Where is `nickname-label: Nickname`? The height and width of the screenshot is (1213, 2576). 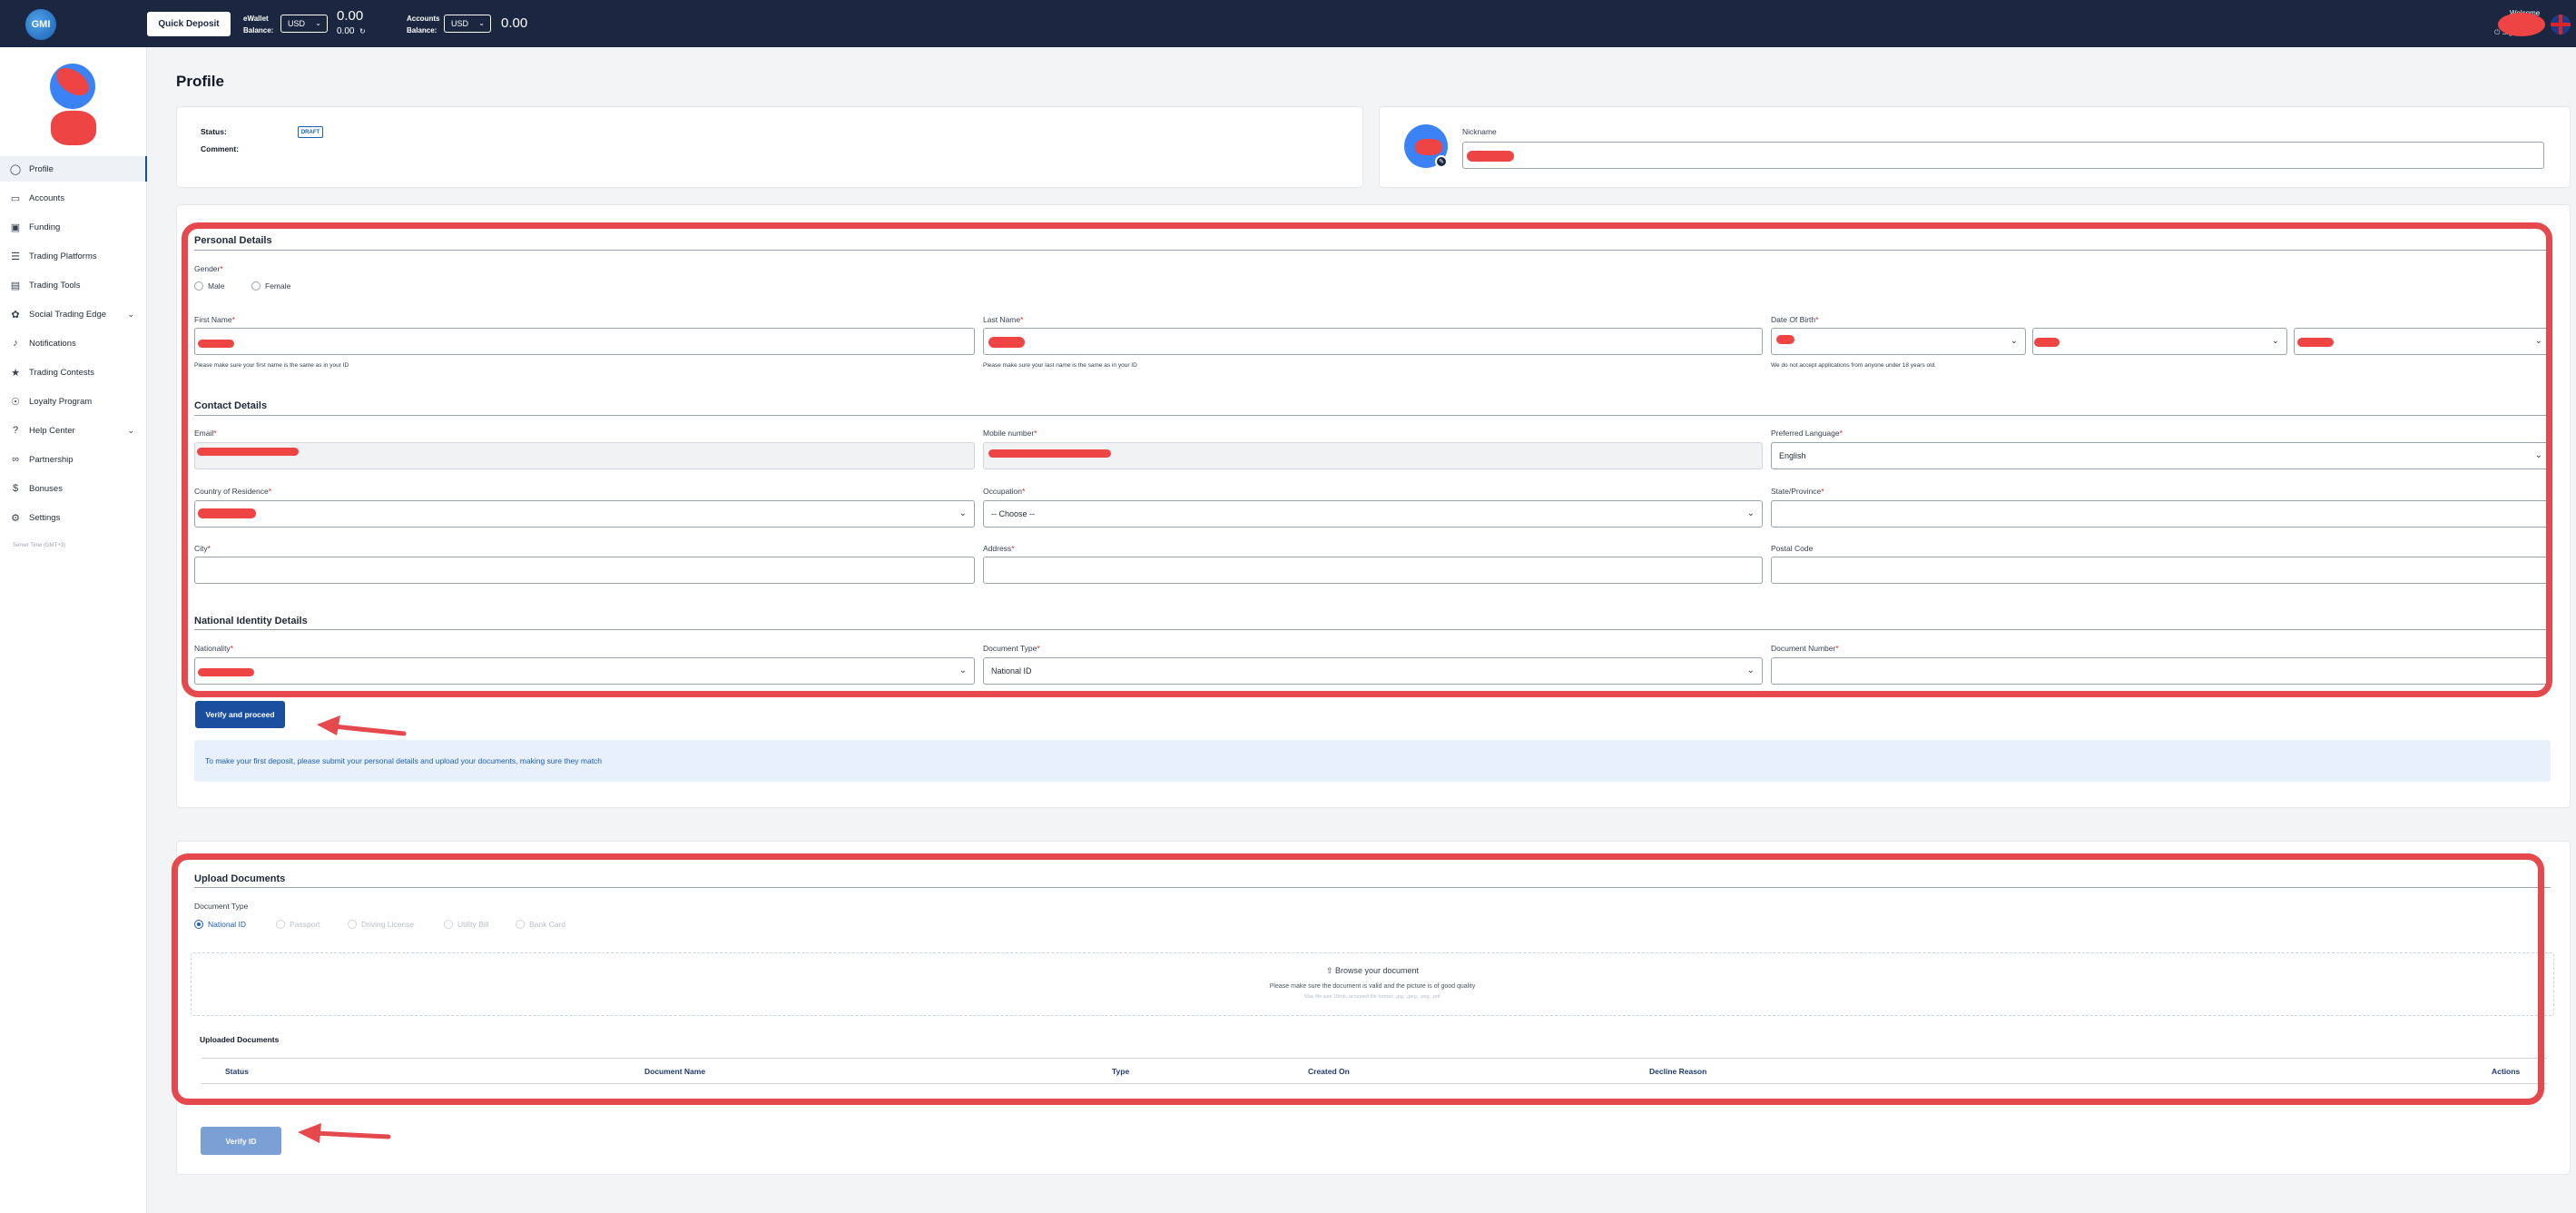 nickname-label: Nickname is located at coordinates (1479, 131).